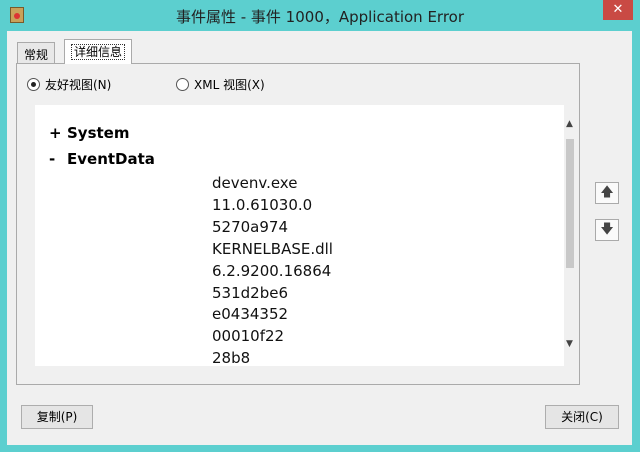 This screenshot has width=640, height=452. What do you see at coordinates (250, 226) in the screenshot?
I see `eventdata-value: 5270a974` at bounding box center [250, 226].